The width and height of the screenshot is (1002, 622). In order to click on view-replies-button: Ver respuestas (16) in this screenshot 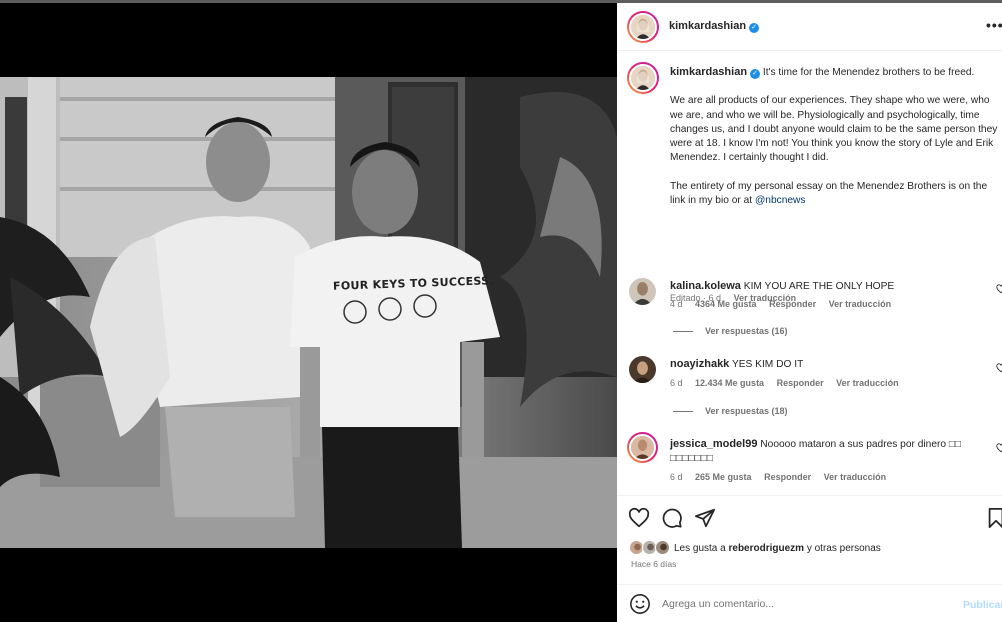, I will do `click(730, 331)`.